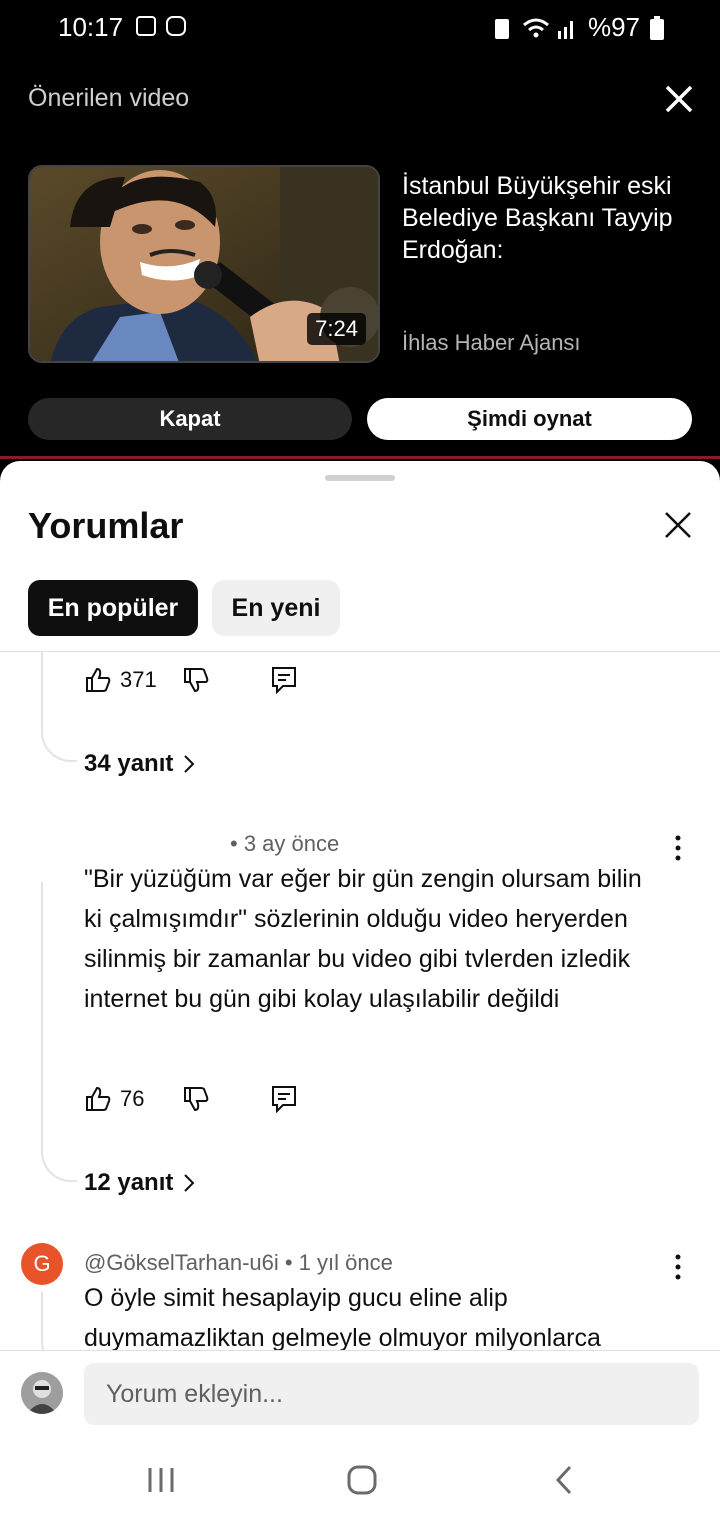  Describe the element at coordinates (362, 1480) in the screenshot. I see `home-icon` at that location.